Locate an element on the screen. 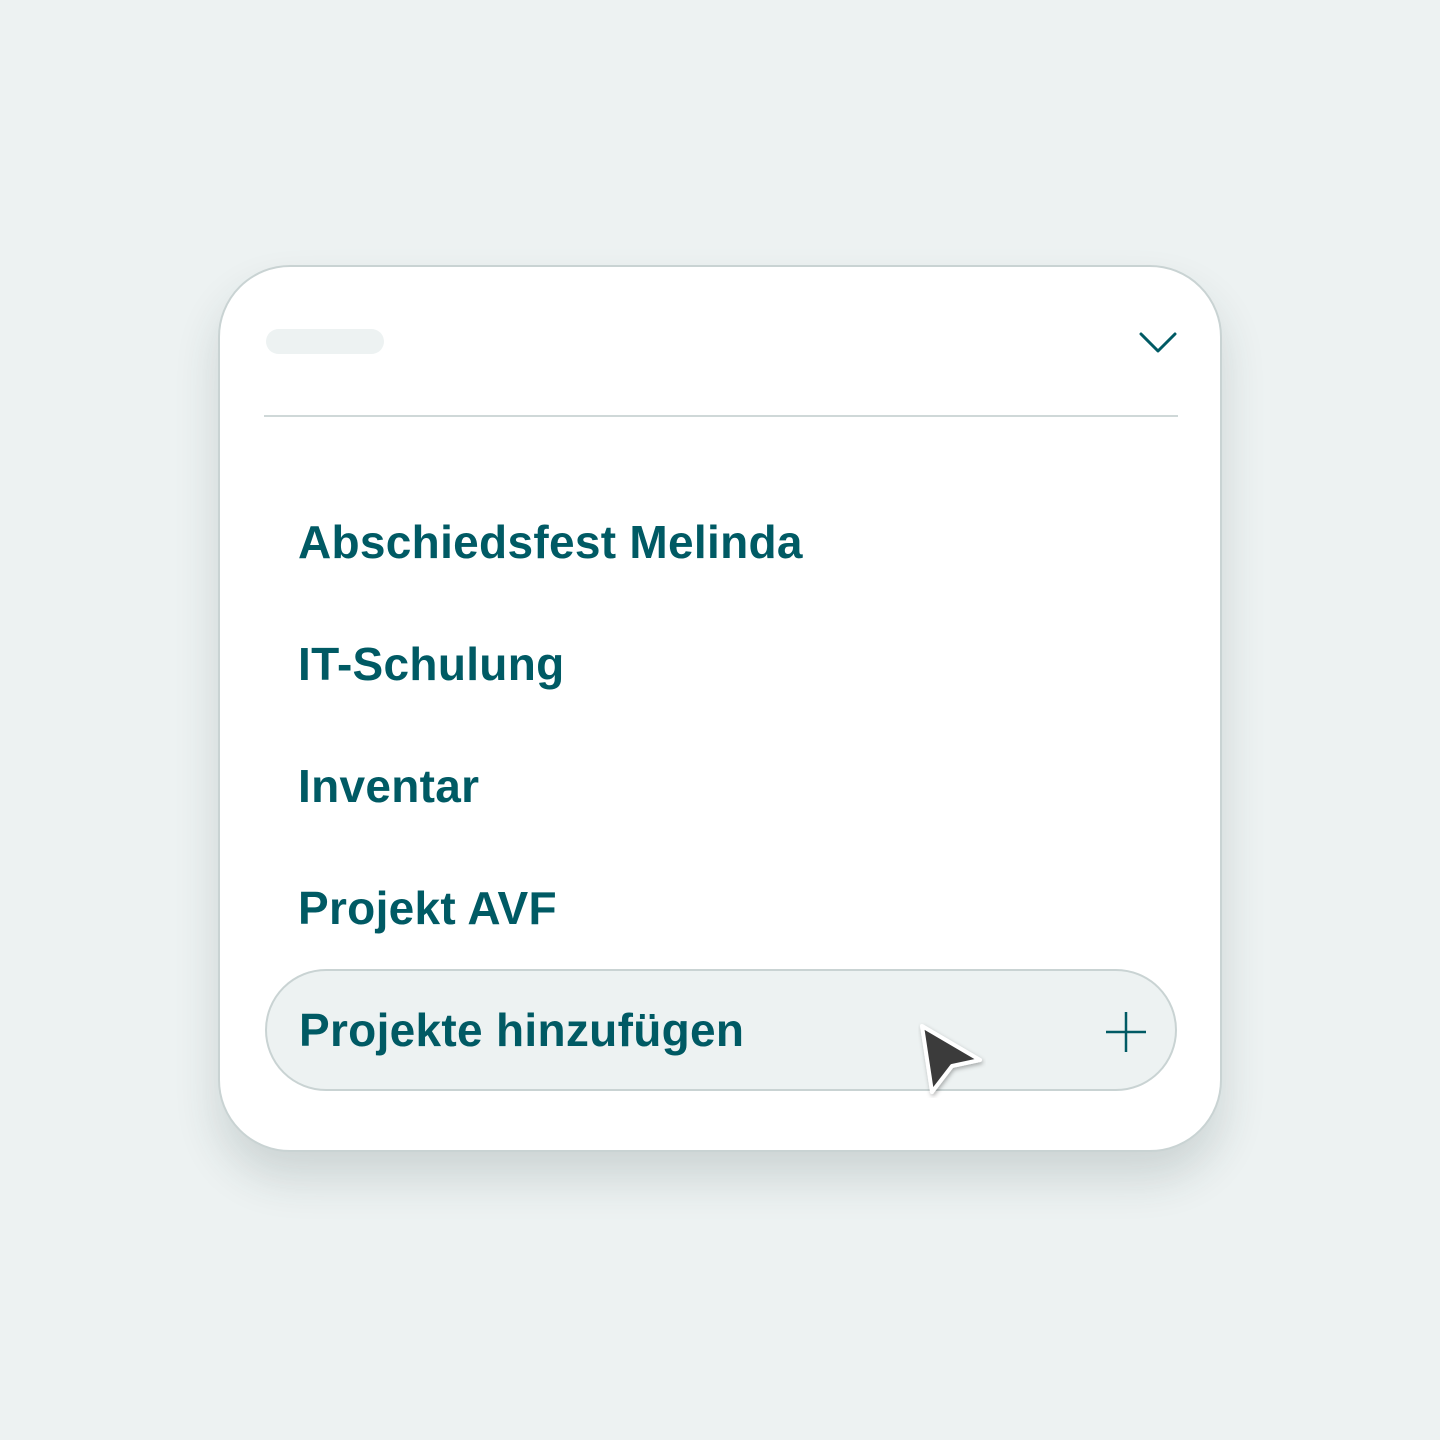  add-project-button: Projekte hinzufügen is located at coordinates (721, 1030).